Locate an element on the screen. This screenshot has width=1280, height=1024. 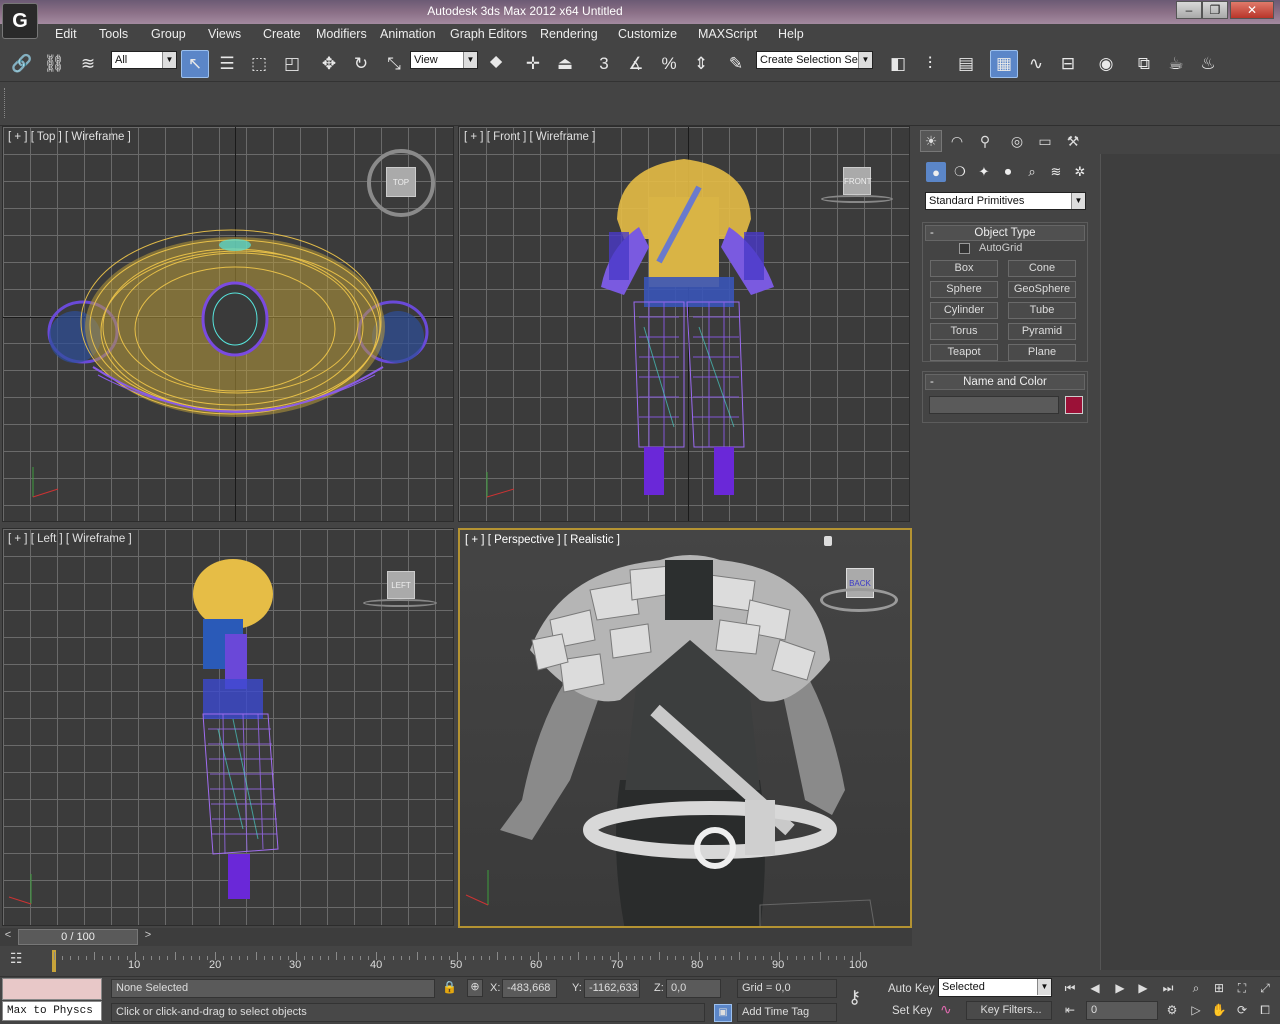
layer-manager-icon: ▤ is located at coordinates (966, 64).